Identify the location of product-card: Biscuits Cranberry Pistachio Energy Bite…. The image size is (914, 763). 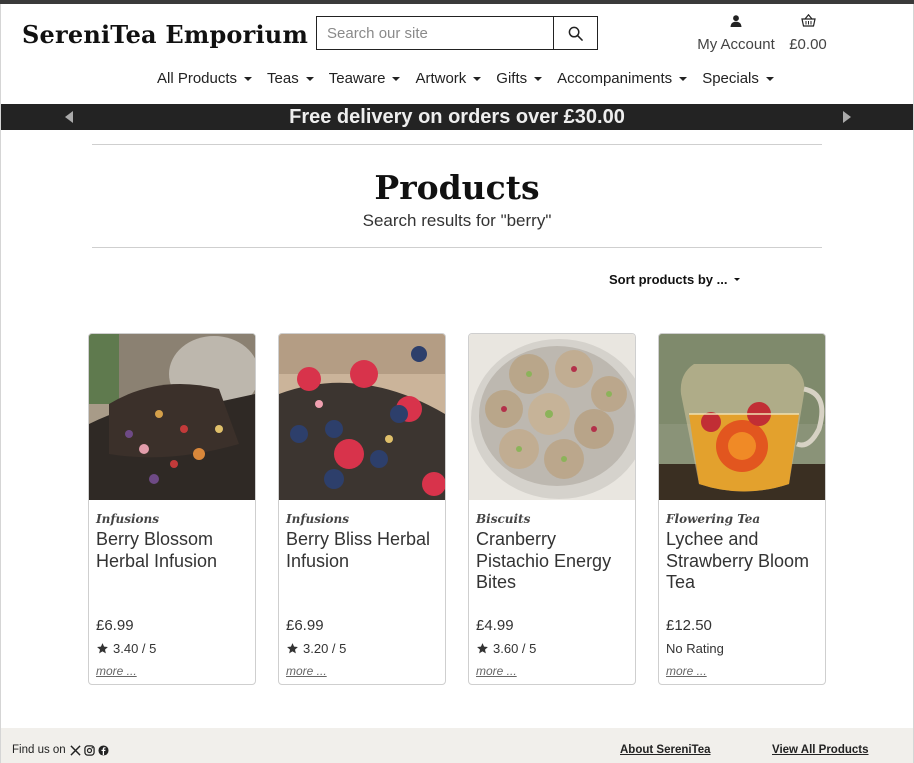
(552, 509).